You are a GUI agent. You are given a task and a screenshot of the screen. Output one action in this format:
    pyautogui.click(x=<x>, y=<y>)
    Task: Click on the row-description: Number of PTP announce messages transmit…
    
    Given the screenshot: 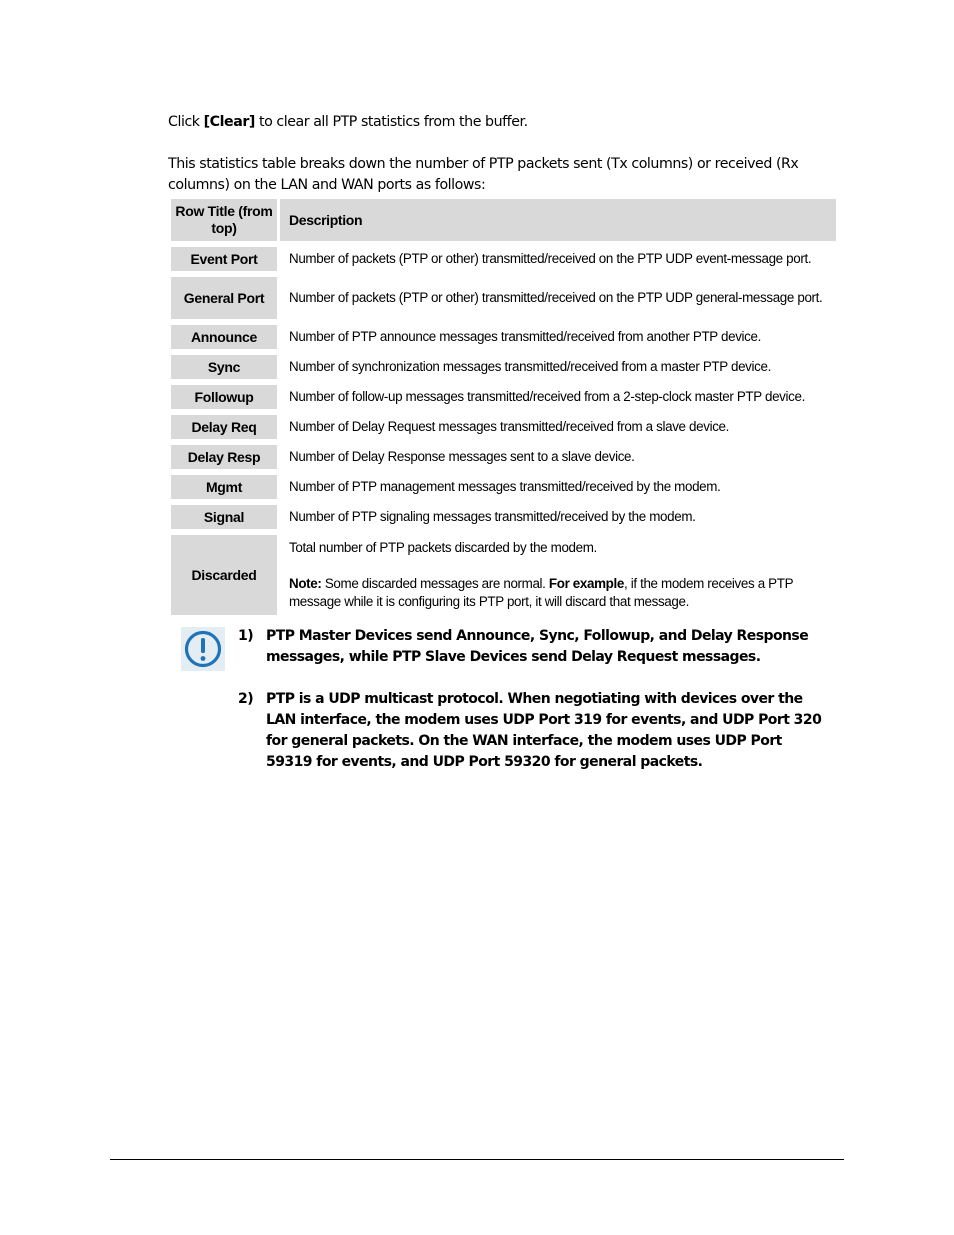 What is the action you would take?
    pyautogui.click(x=525, y=336)
    